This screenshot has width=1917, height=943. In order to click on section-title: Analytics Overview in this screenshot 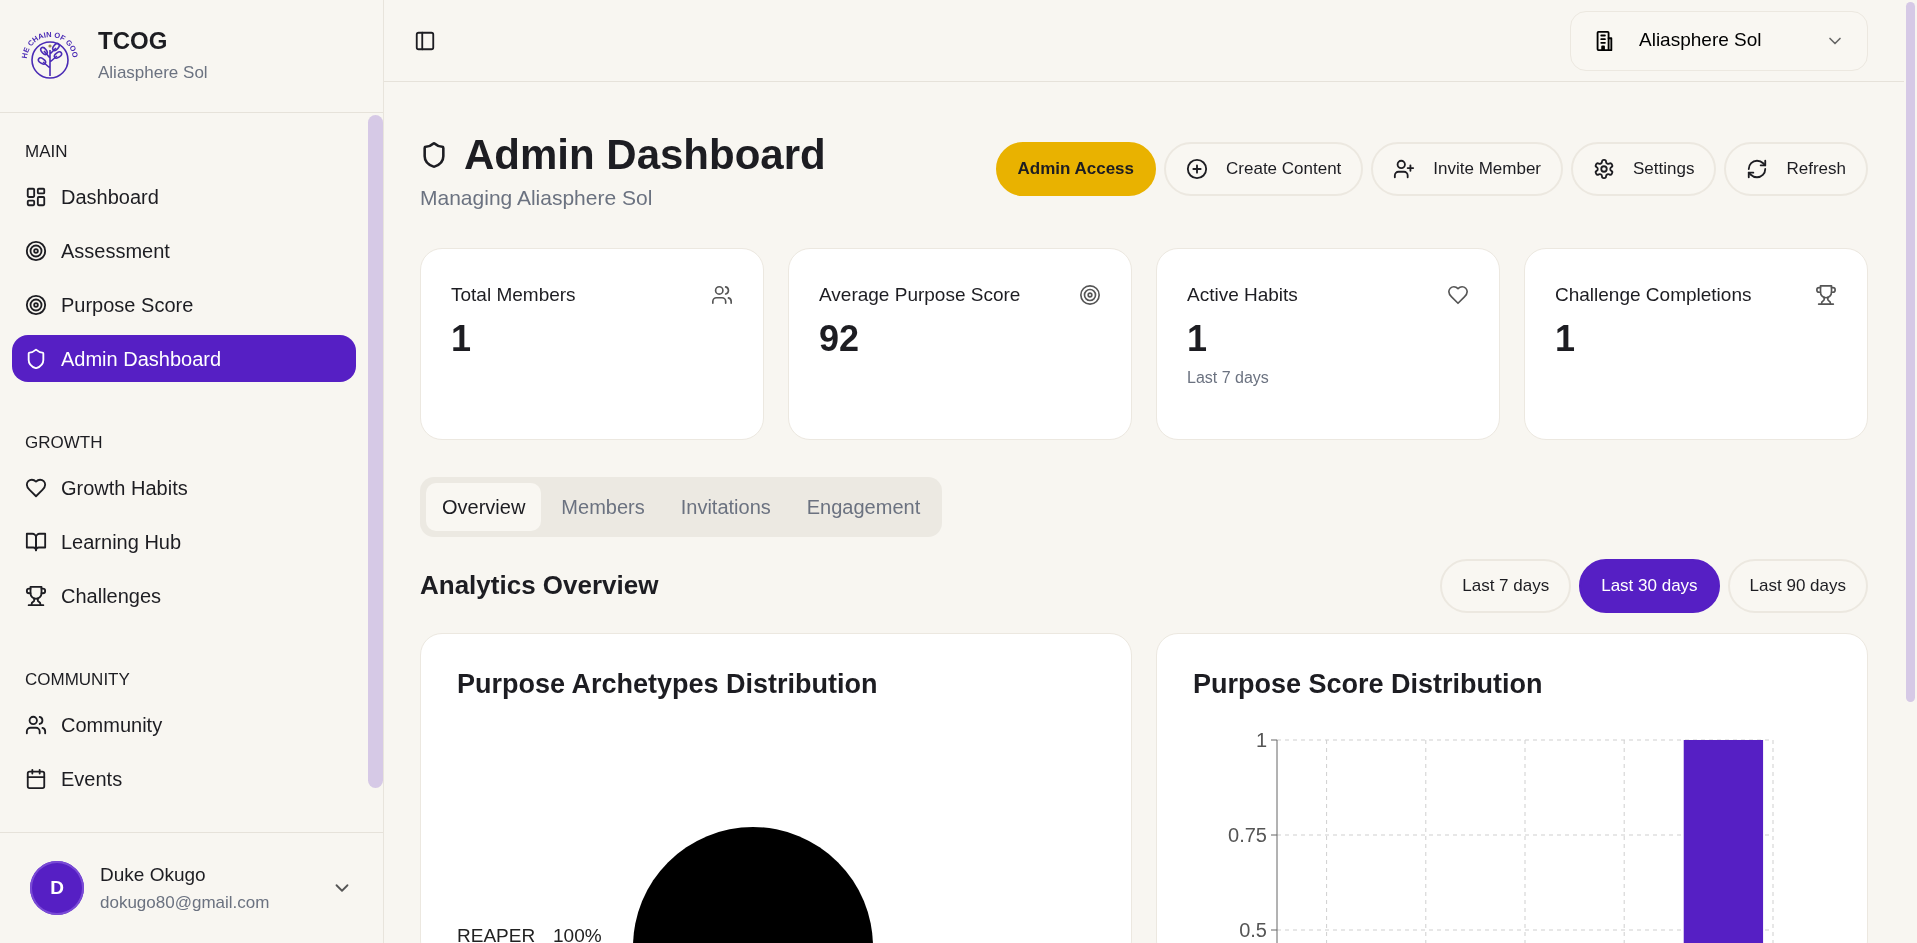, I will do `click(539, 586)`.